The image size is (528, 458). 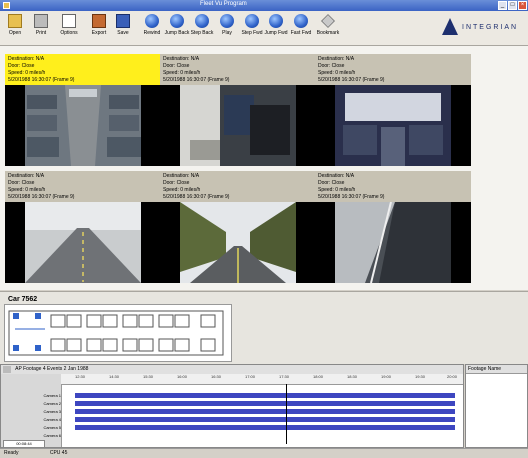 I want to click on print-button: Print, so click(x=41, y=28).